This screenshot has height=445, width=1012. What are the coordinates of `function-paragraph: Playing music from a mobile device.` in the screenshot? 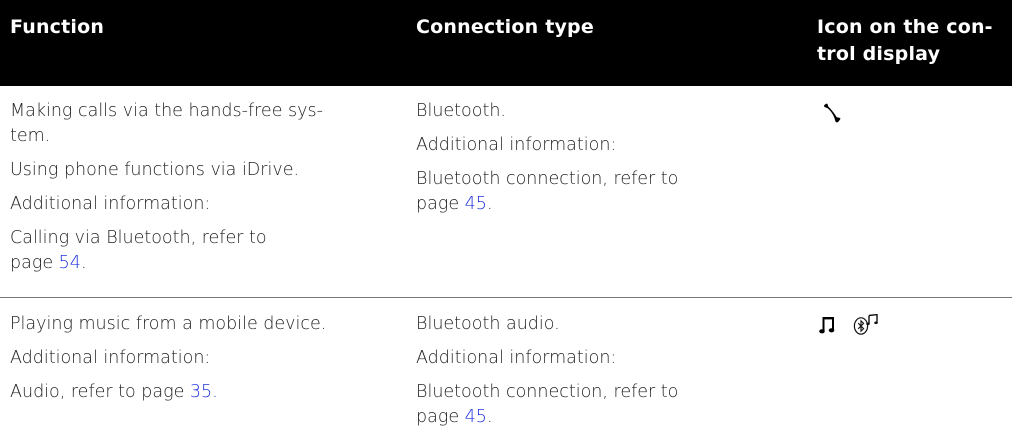 It's located at (205, 324).